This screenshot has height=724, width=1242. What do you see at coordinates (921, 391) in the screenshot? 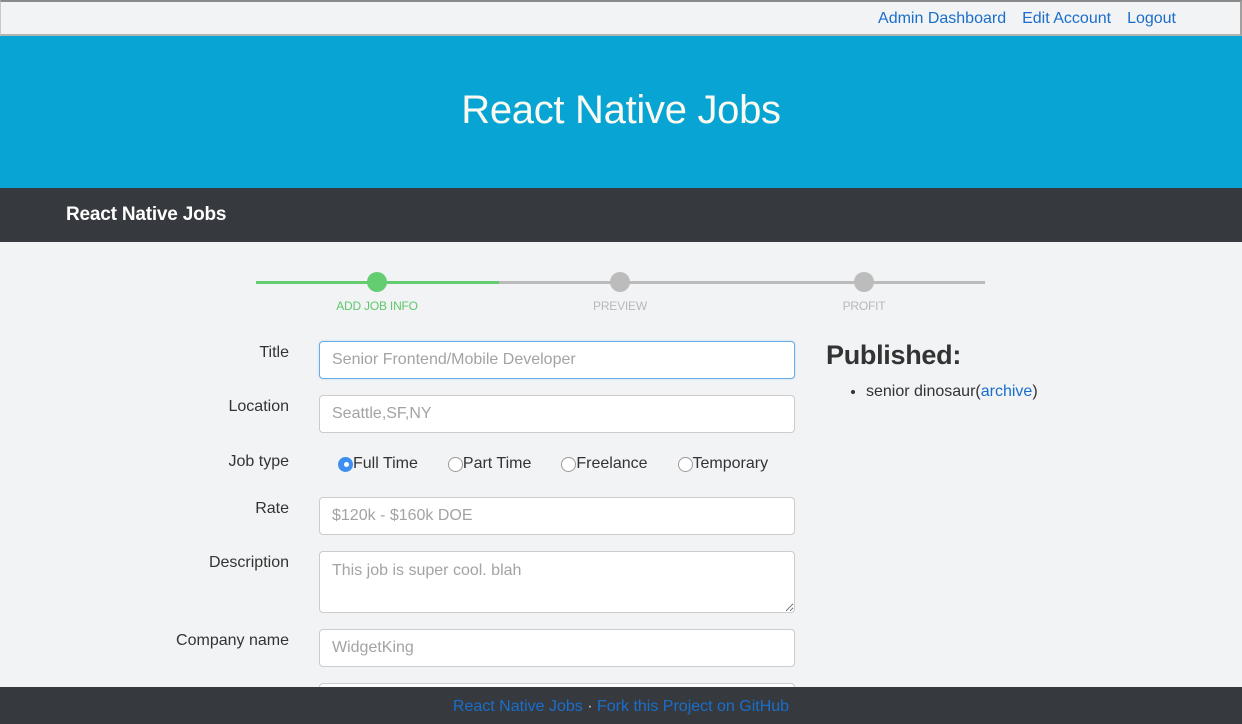
I see `published-job-name: senior dinosaur` at bounding box center [921, 391].